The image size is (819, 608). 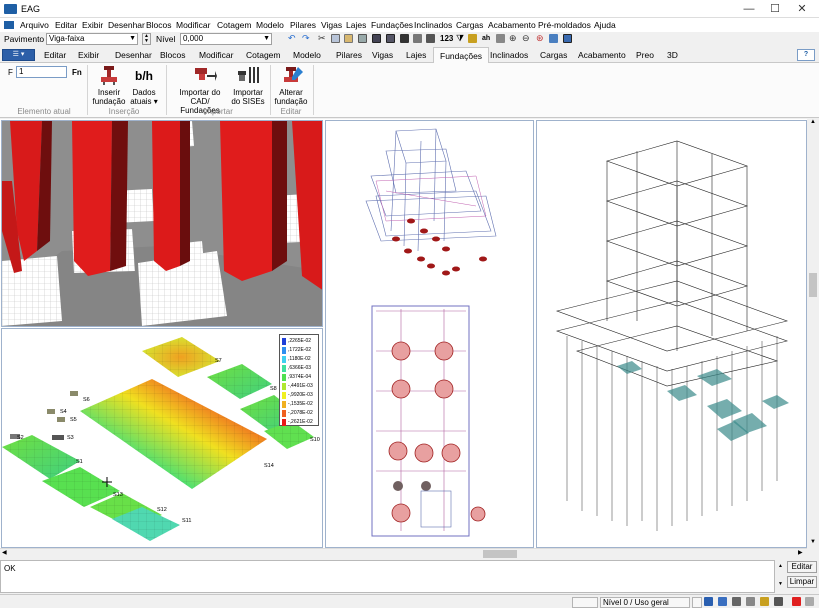 What do you see at coordinates (92, 25) in the screenshot?
I see `menu-exibir: Exibir` at bounding box center [92, 25].